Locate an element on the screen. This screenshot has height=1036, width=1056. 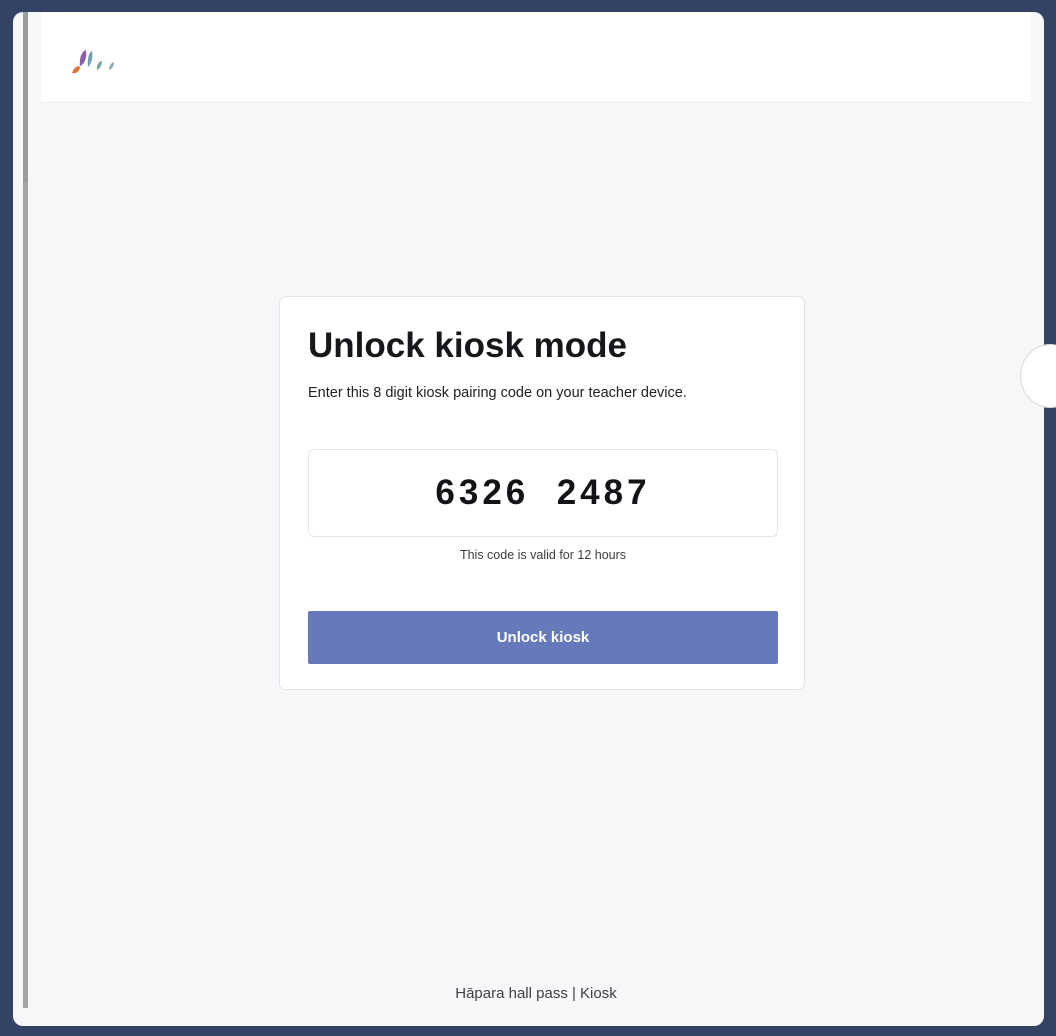
code-validity-note: This code is valid for 12 hours is located at coordinates (543, 555).